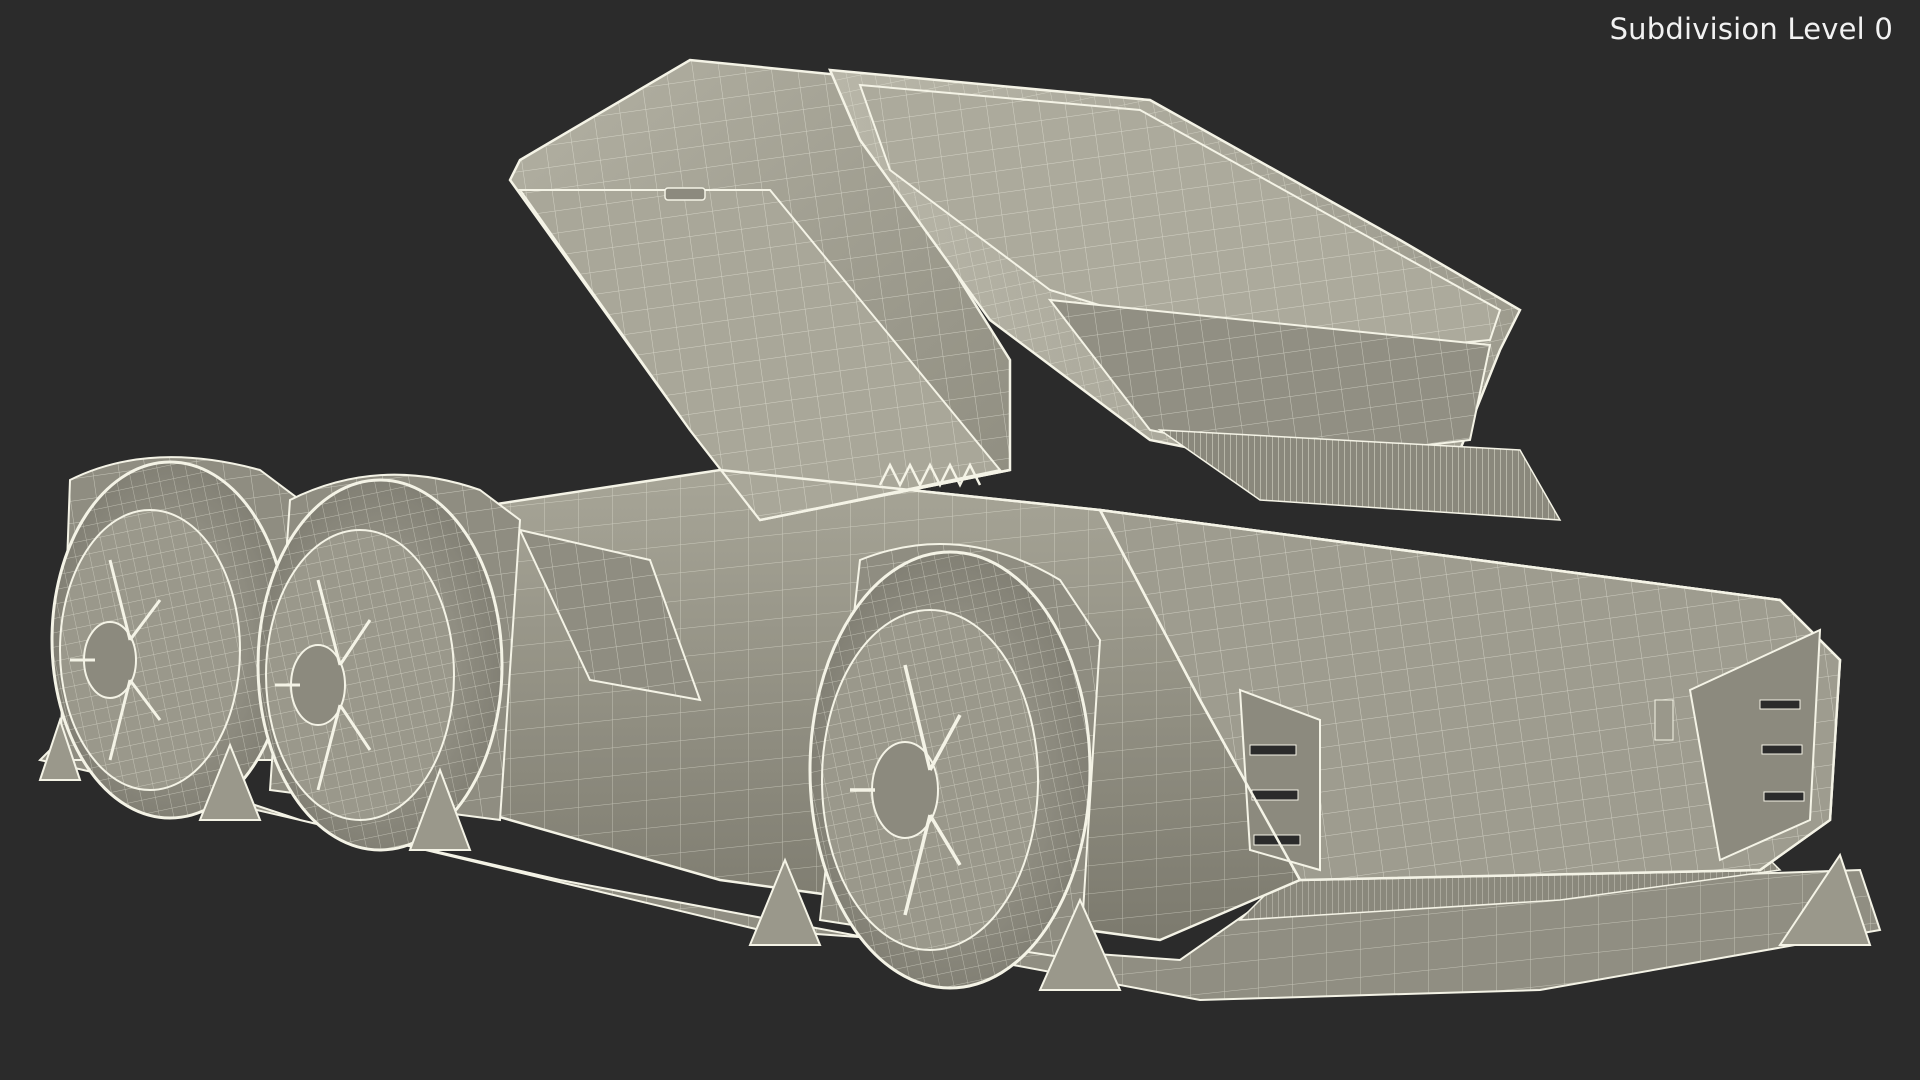 The image size is (1920, 1080). What do you see at coordinates (1751, 29) in the screenshot?
I see `subdivision-level-label: Subdivision Level 0` at bounding box center [1751, 29].